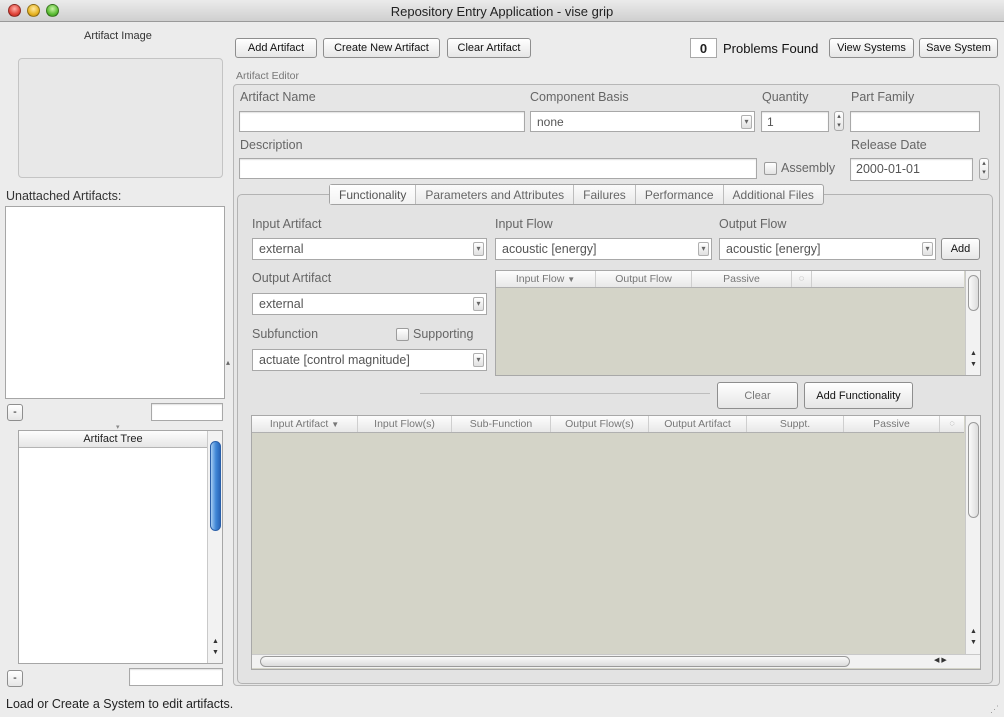 The image size is (1004, 717). Describe the element at coordinates (369, 360) in the screenshot. I see `subfunction-select: actuate [control magnitude] ▾` at that location.